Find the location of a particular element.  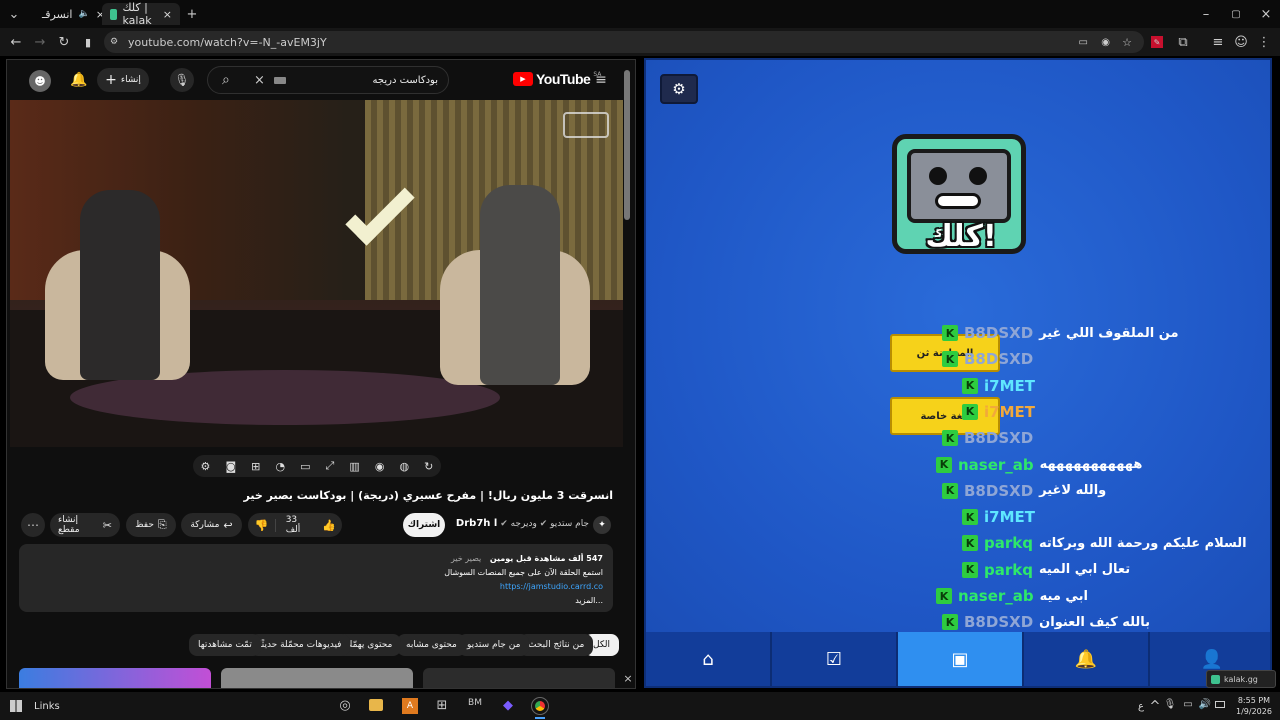

tray-chevron-icon: ^ is located at coordinates (1155, 706).